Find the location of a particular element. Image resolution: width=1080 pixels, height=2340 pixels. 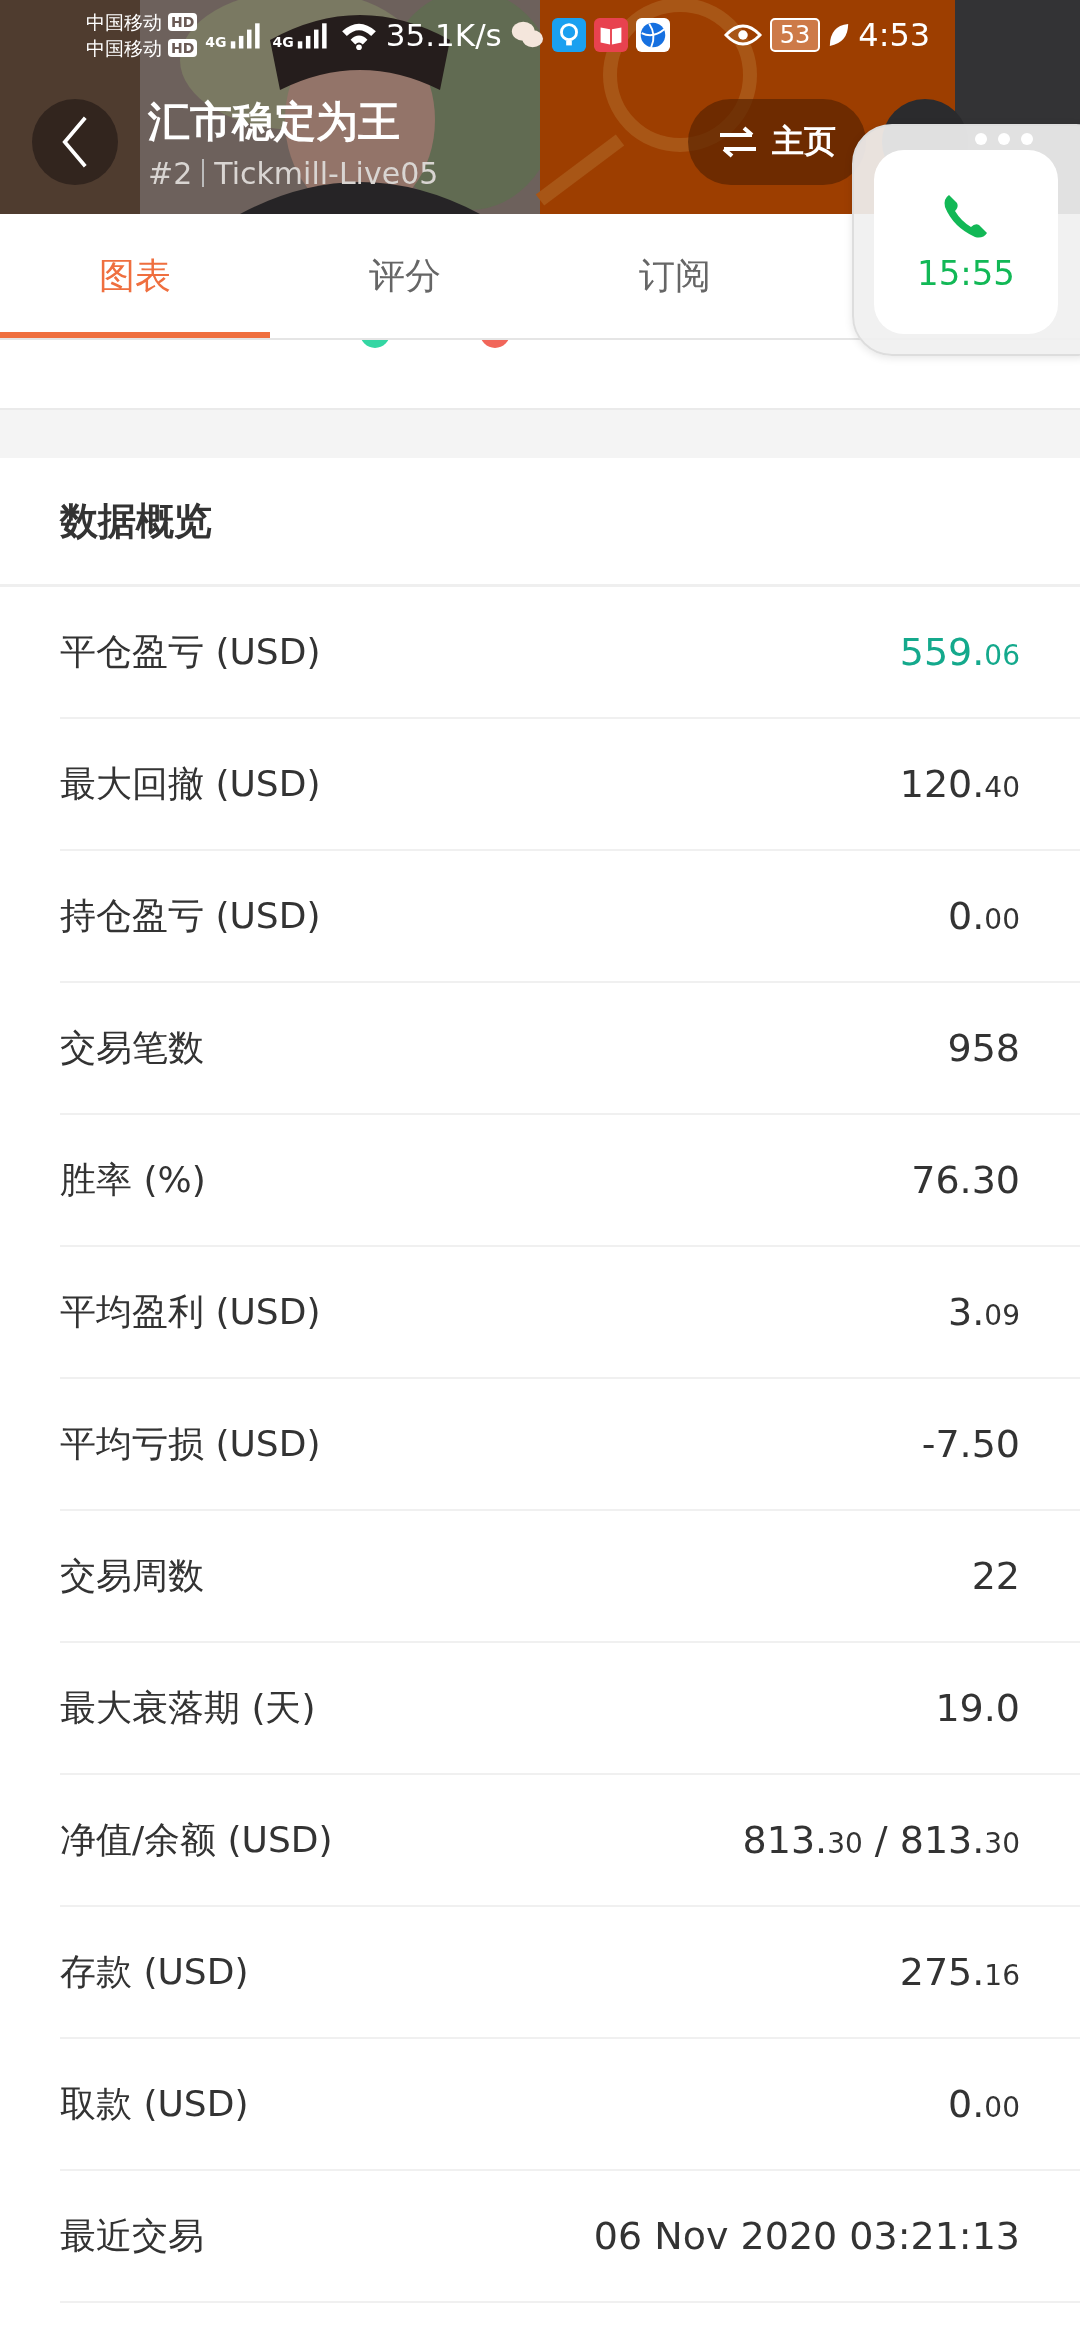

stat-label: 存款 (USD) is located at coordinates (154, 1971).